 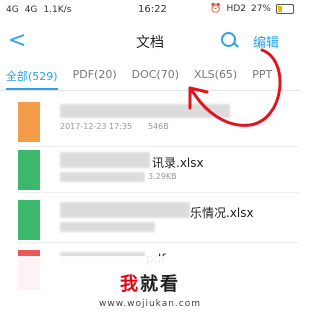 I want to click on tab-ppt: PPT, so click(x=262, y=76).